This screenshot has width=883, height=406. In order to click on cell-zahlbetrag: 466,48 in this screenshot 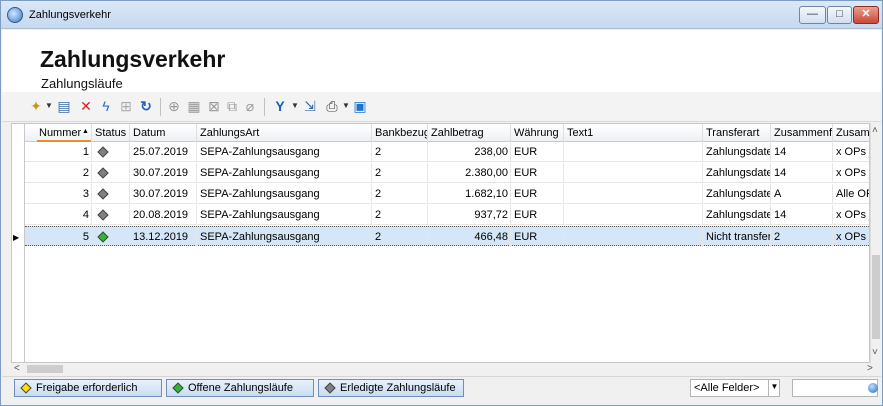, I will do `click(469, 237)`.